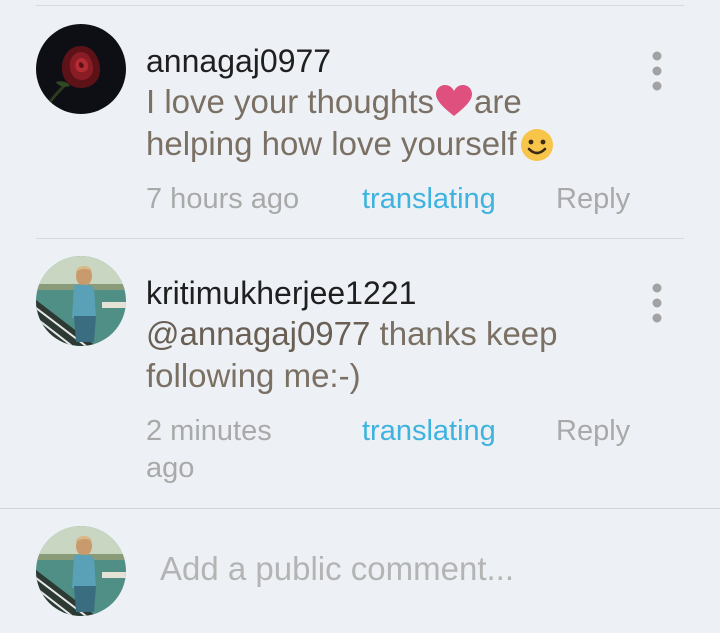 Image resolution: width=720 pixels, height=633 pixels. I want to click on user-avatar, so click(81, 571).